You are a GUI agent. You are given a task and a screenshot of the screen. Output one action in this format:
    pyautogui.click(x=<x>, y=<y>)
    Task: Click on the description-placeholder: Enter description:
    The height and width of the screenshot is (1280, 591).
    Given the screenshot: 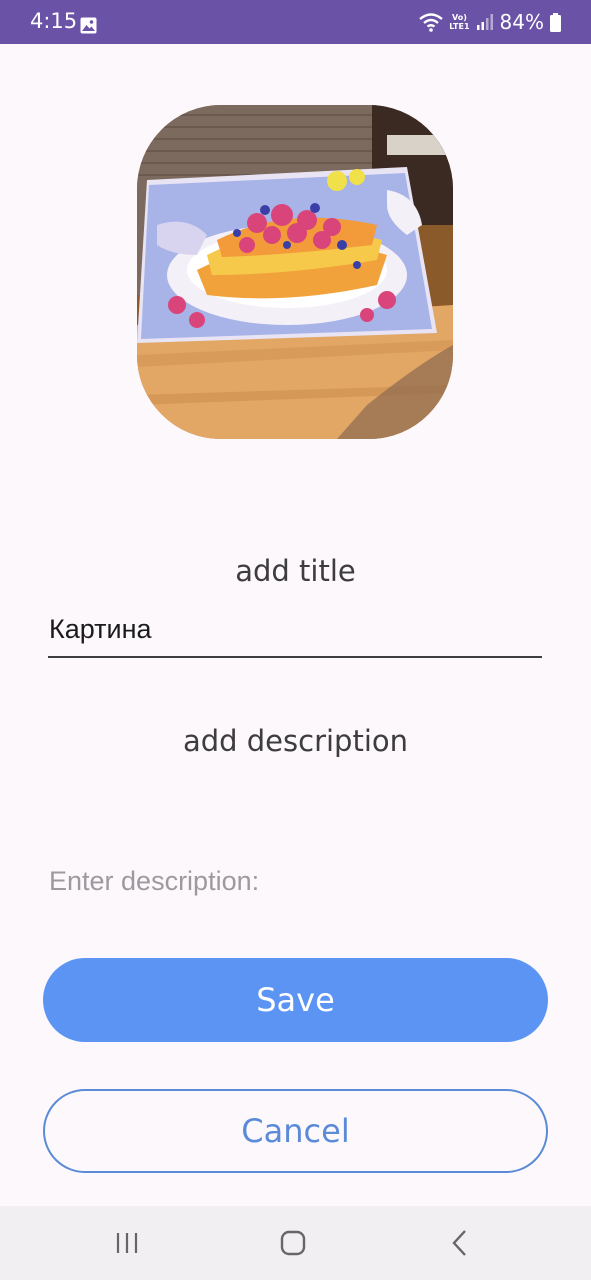 What is the action you would take?
    pyautogui.click(x=154, y=881)
    